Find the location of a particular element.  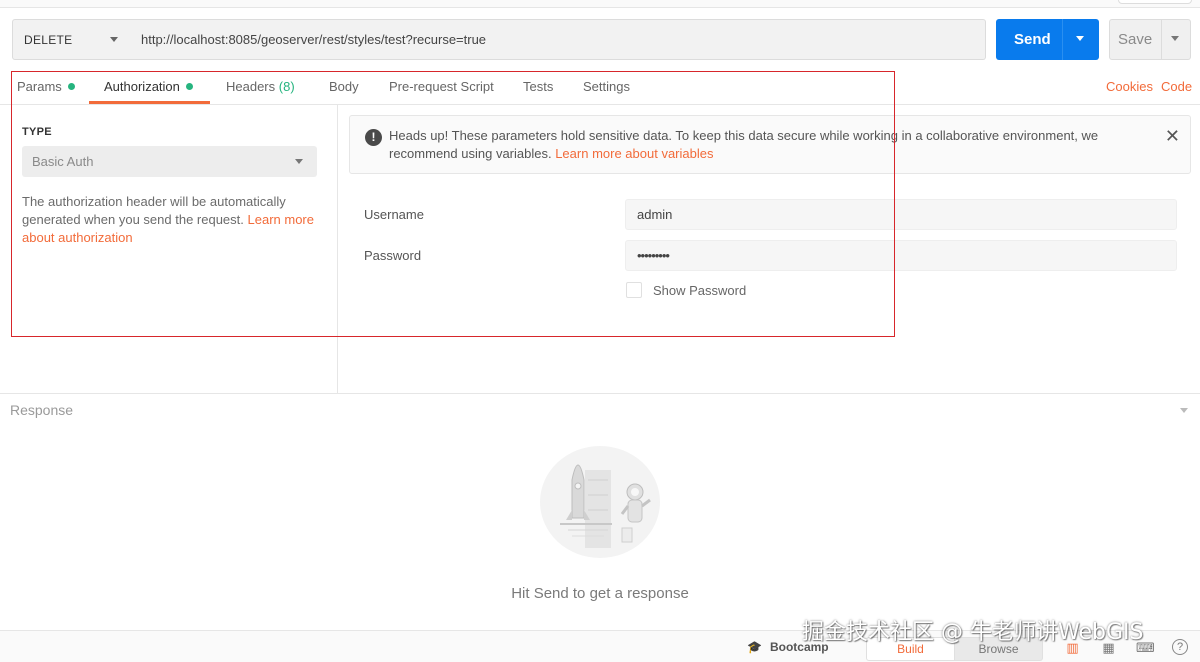

info-icon: ! is located at coordinates (373, 137).